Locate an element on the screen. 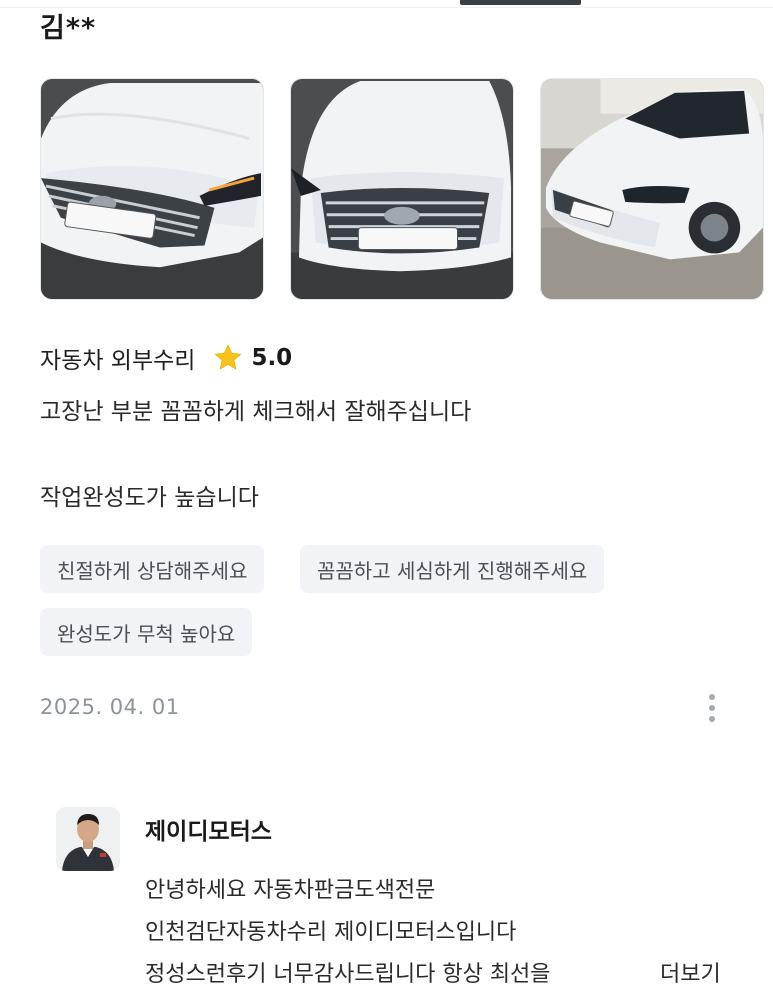 Image resolution: width=773 pixels, height=1001 pixels. shop-avatar is located at coordinates (88, 839).